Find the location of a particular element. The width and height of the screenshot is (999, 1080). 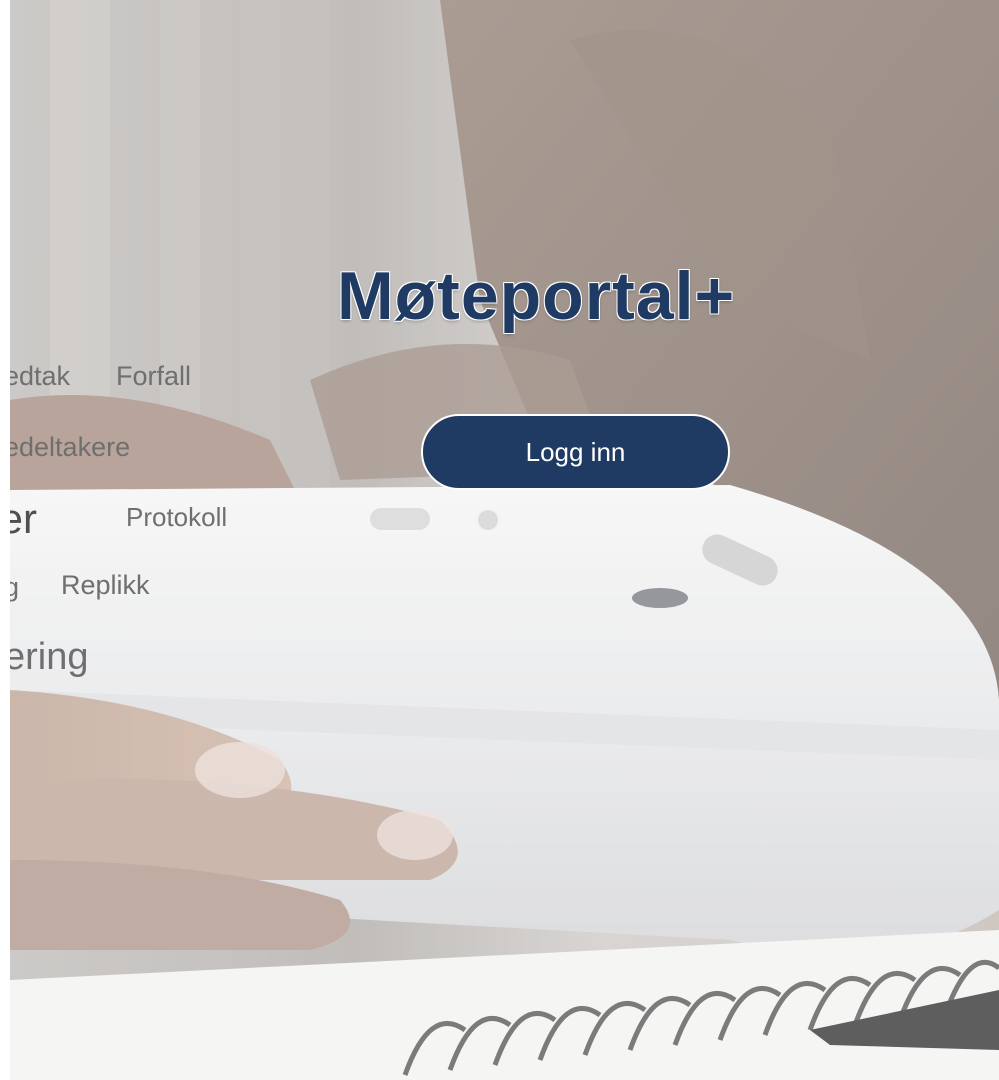

bg-word-ering: ering is located at coordinates (46, 657).